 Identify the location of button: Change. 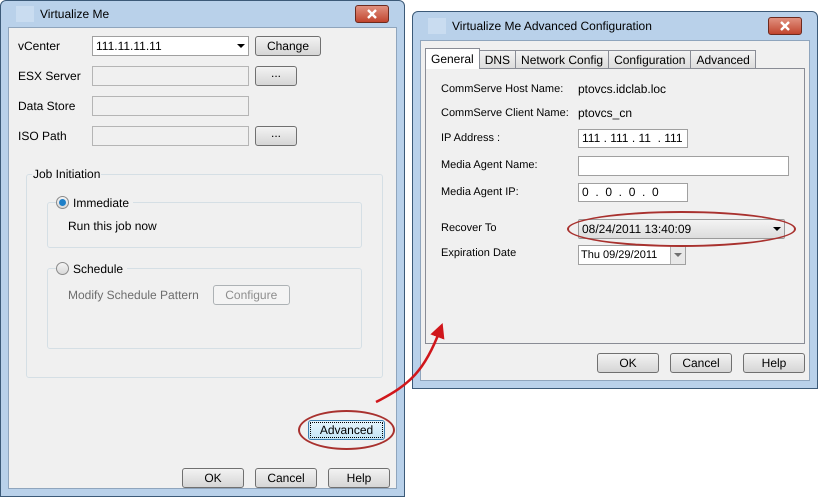
(288, 46).